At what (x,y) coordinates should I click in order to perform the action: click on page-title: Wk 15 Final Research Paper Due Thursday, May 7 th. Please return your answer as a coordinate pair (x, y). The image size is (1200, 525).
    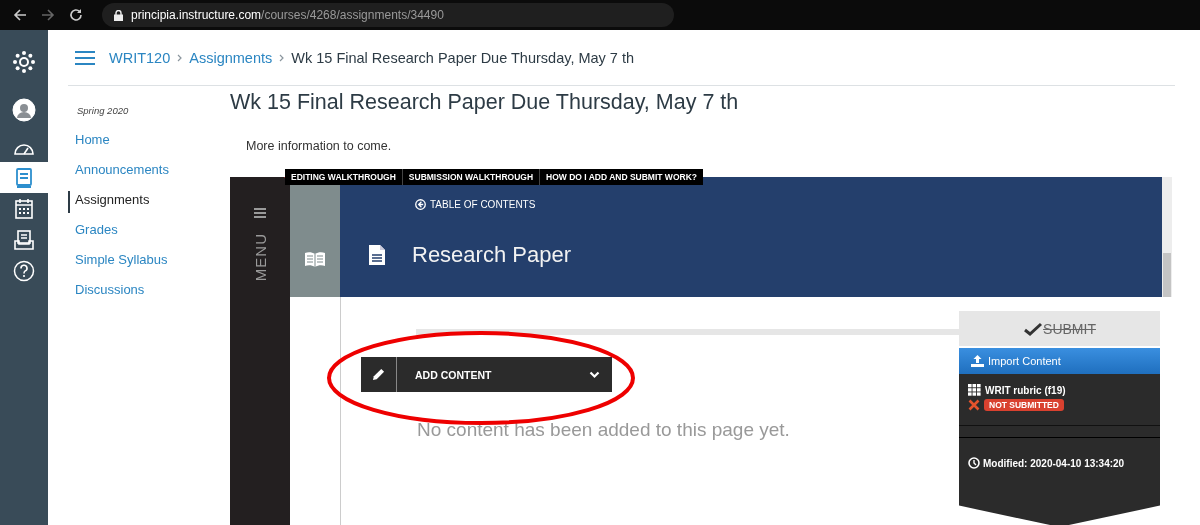
    Looking at the image, I should click on (485, 103).